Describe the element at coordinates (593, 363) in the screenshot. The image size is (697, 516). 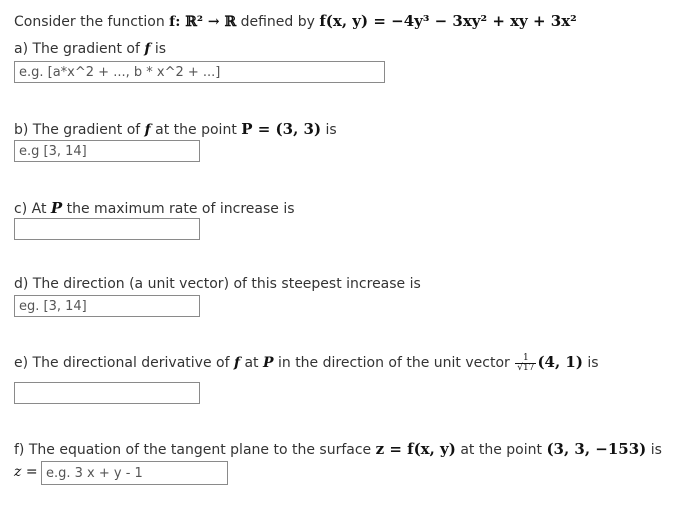
I see `question-e-suffix: is` at that location.